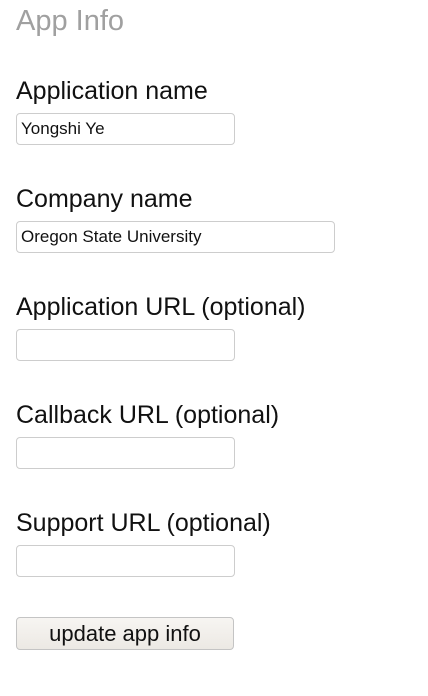 The image size is (428, 696). Describe the element at coordinates (112, 91) in the screenshot. I see `application-name-label: Application name` at that location.